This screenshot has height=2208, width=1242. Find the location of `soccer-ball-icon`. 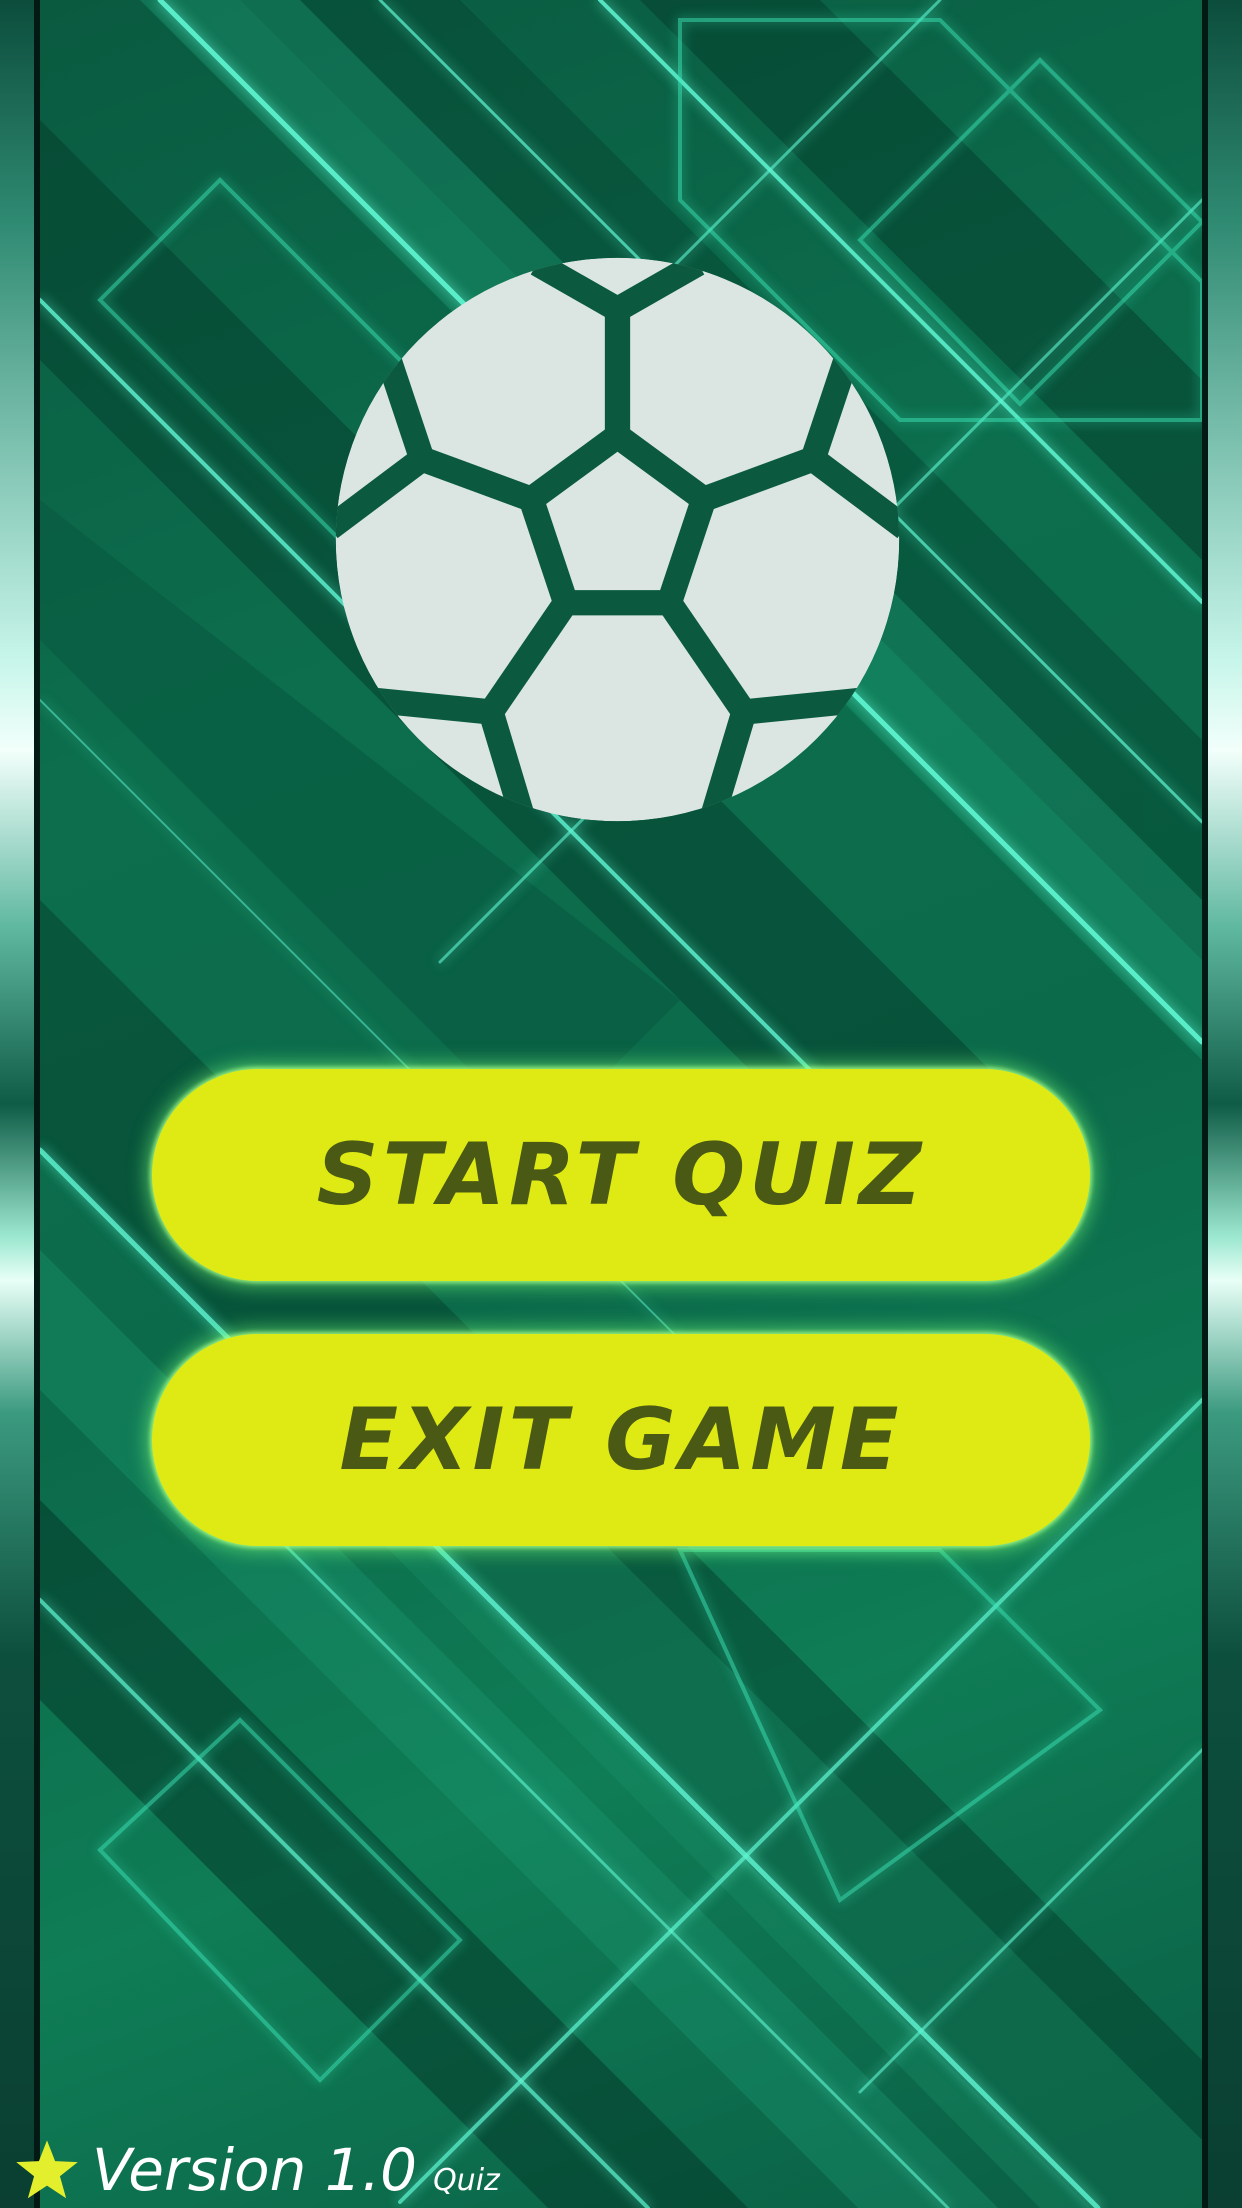

soccer-ball-icon is located at coordinates (617, 539).